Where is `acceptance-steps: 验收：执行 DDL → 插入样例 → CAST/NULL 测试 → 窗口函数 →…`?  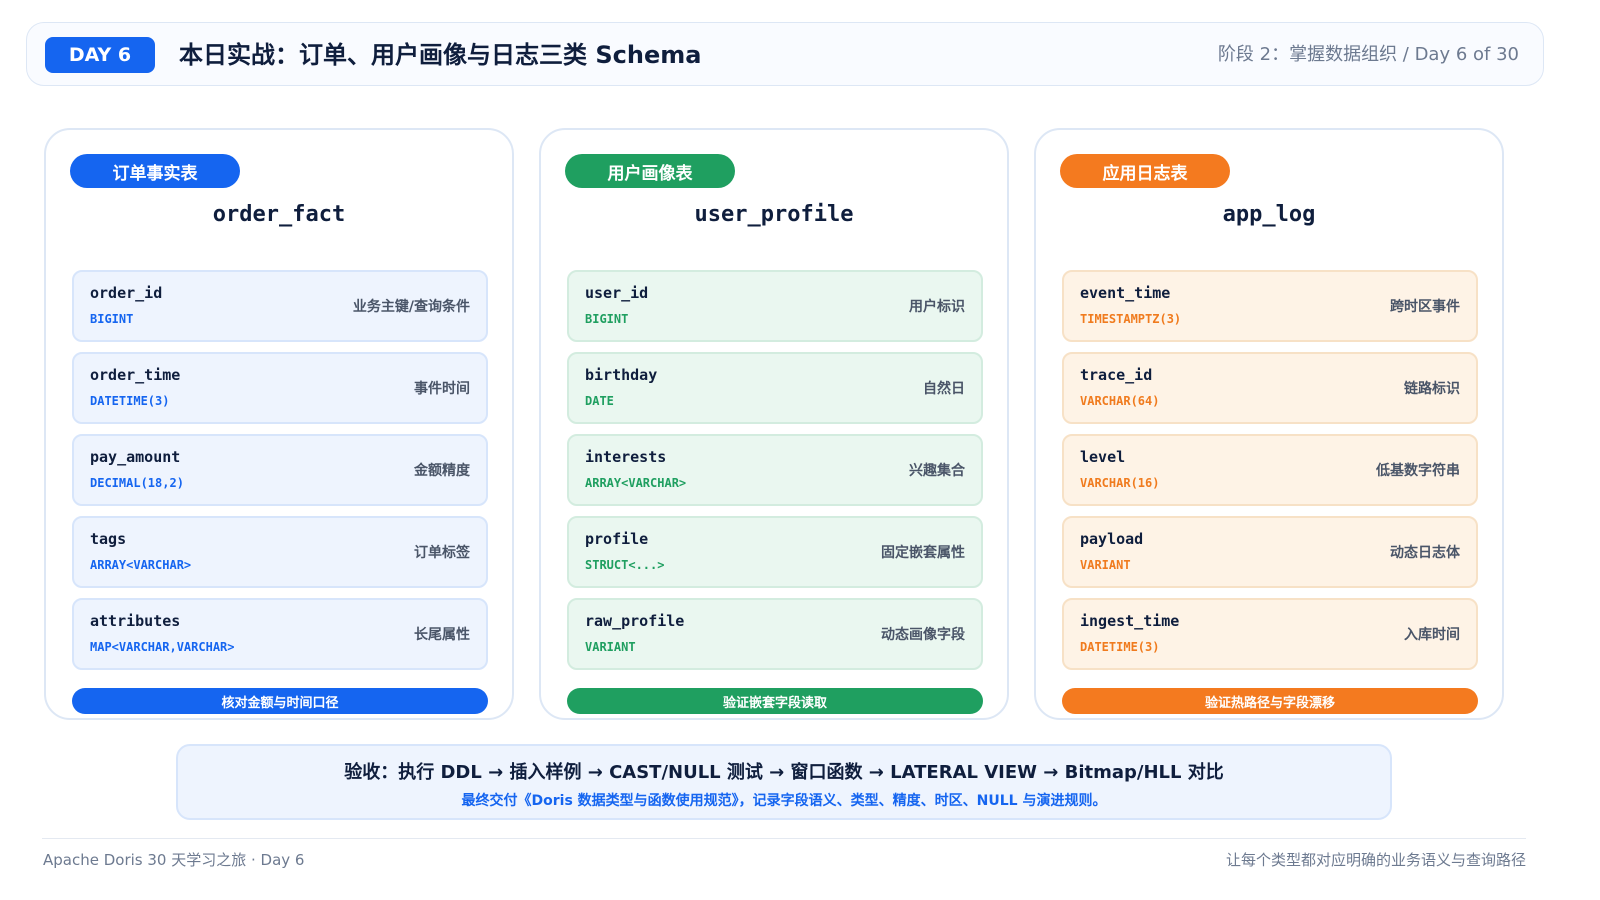
acceptance-steps: 验收：执行 DDL → 插入样例 → CAST/NULL 测试 → 窗口函数 →… is located at coordinates (784, 772).